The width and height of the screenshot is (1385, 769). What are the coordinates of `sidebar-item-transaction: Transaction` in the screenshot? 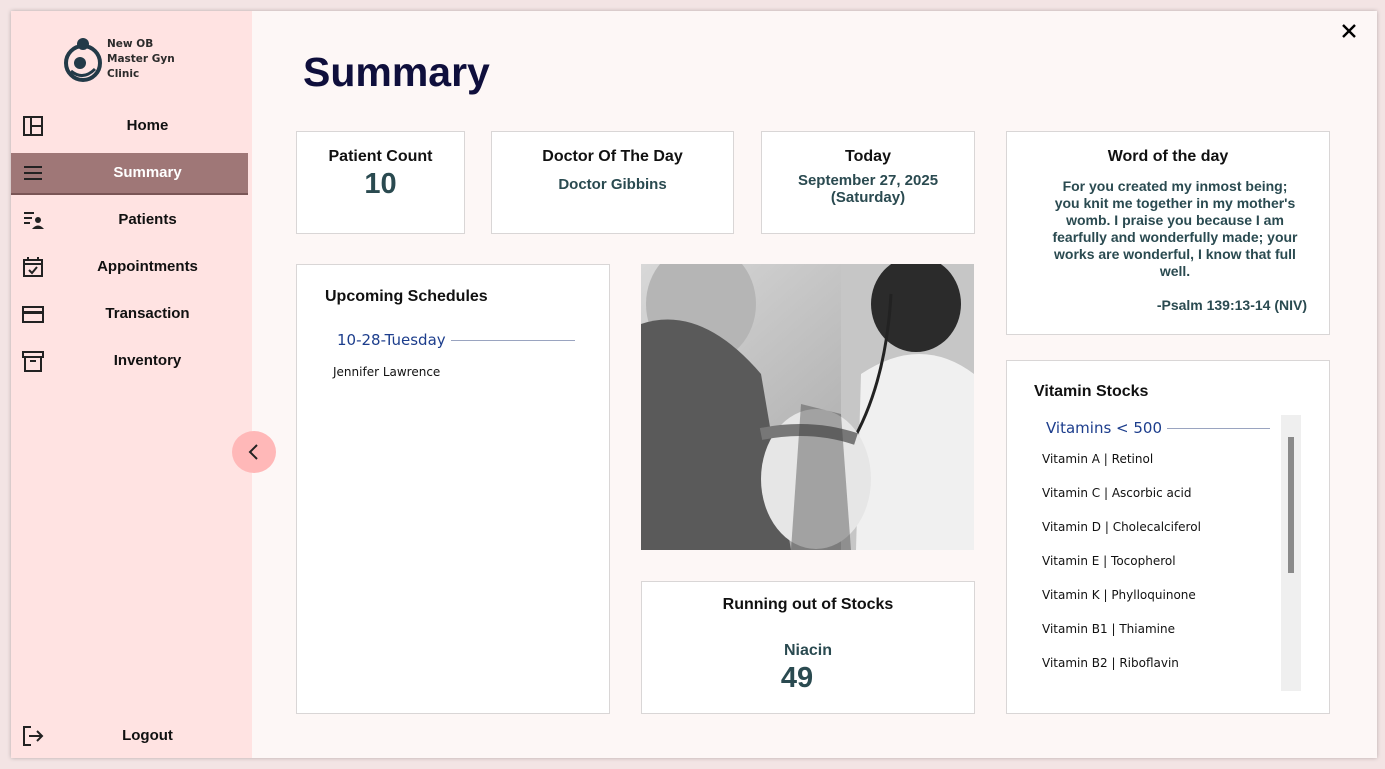 It's located at (129, 314).